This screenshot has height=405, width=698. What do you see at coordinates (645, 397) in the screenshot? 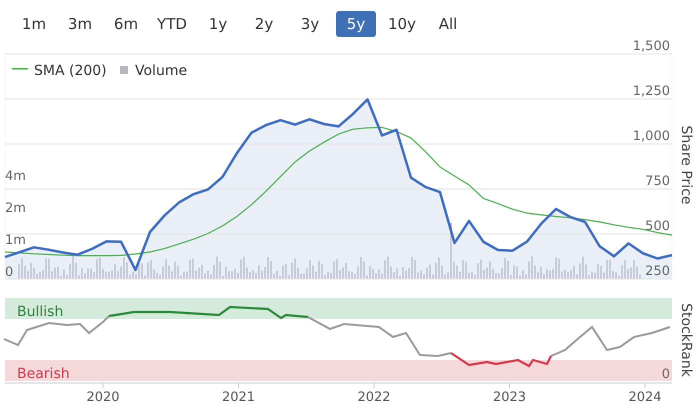
I see `year-axis-label: 2024` at bounding box center [645, 397].